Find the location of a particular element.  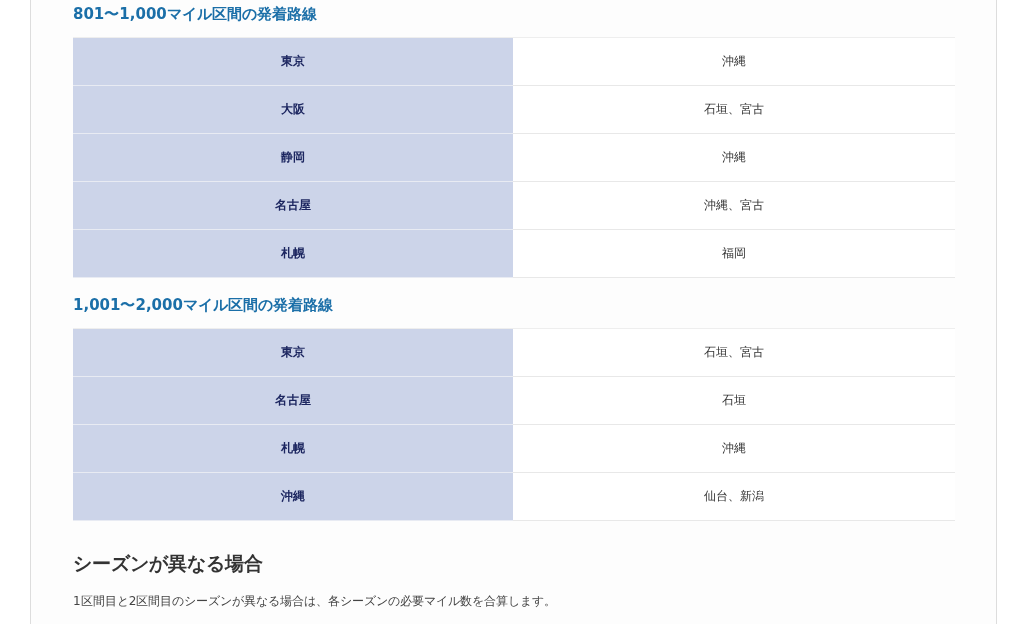

origin-cell: 大阪 is located at coordinates (293, 110).